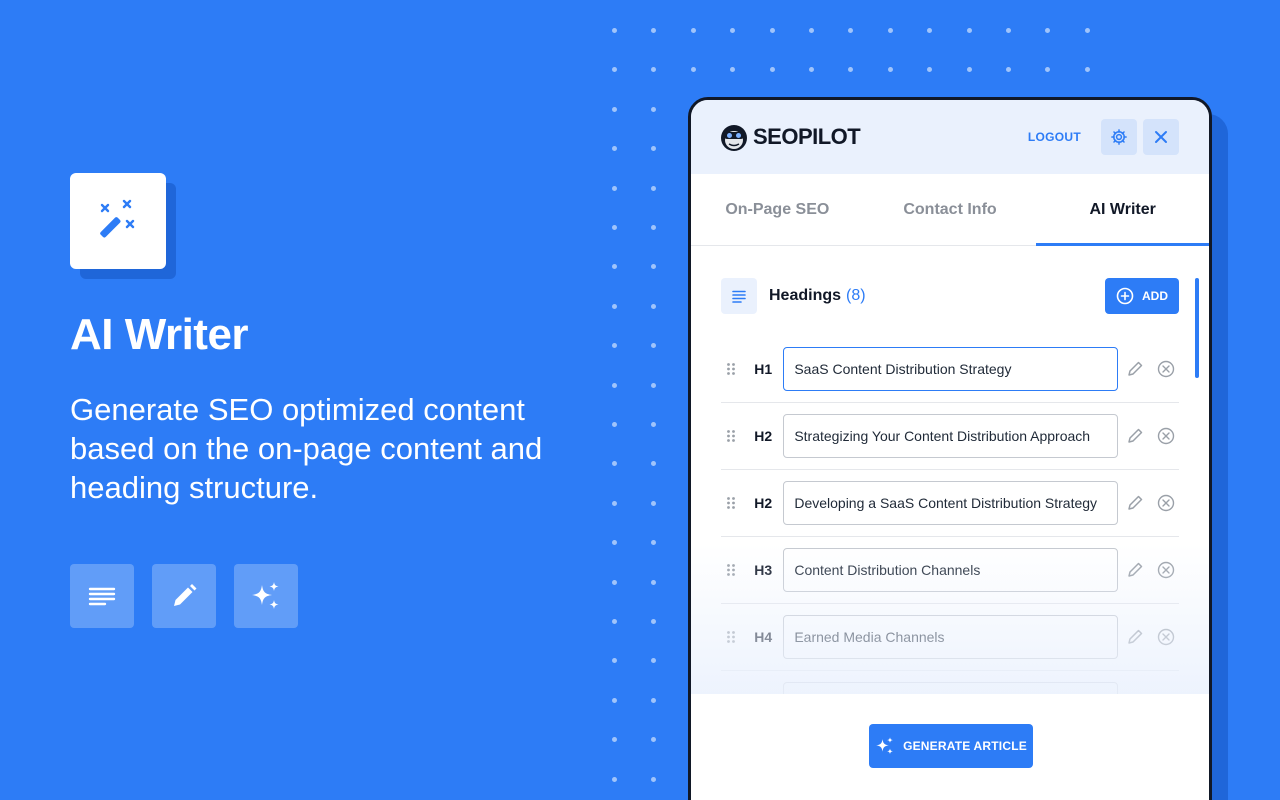 The image size is (1280, 800). Describe the element at coordinates (1122, 210) in the screenshot. I see `tab-ai-writer: AI Writer` at that location.